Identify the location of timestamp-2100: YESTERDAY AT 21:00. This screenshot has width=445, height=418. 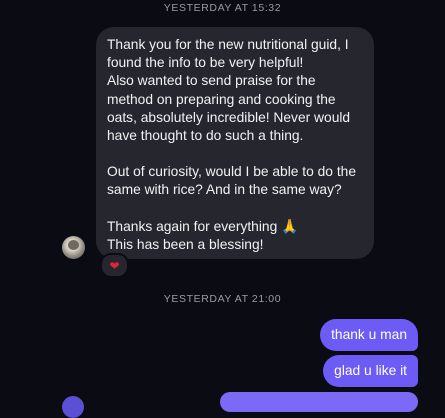
(222, 299).